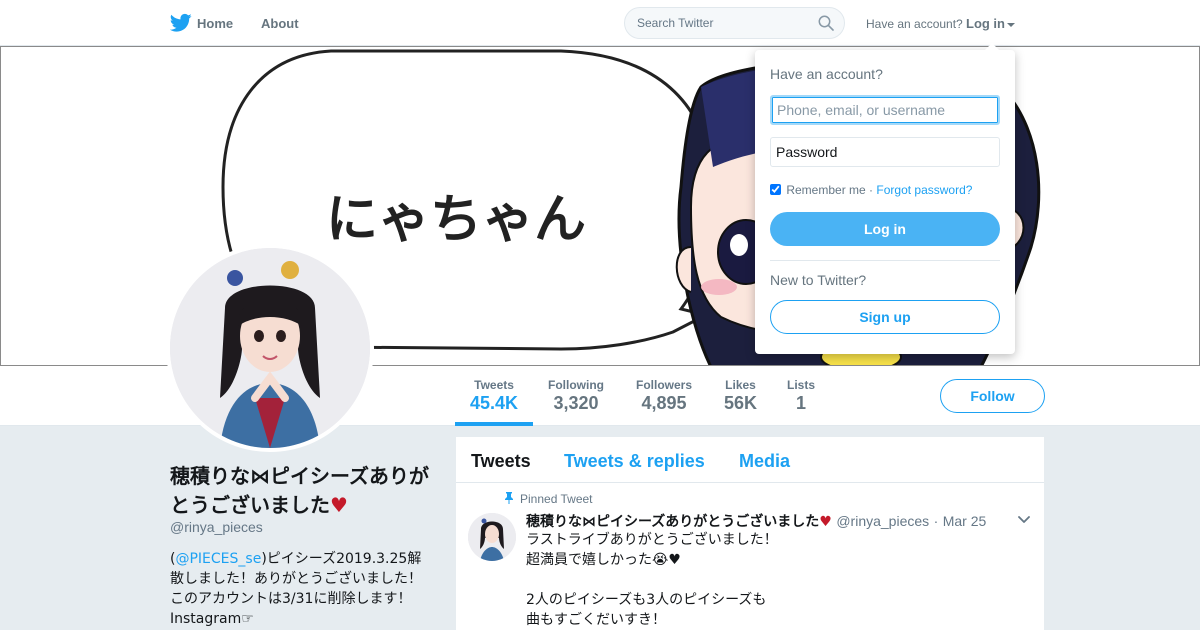 The image size is (1200, 630). Describe the element at coordinates (215, 23) in the screenshot. I see `nav-home-link: Home` at that location.